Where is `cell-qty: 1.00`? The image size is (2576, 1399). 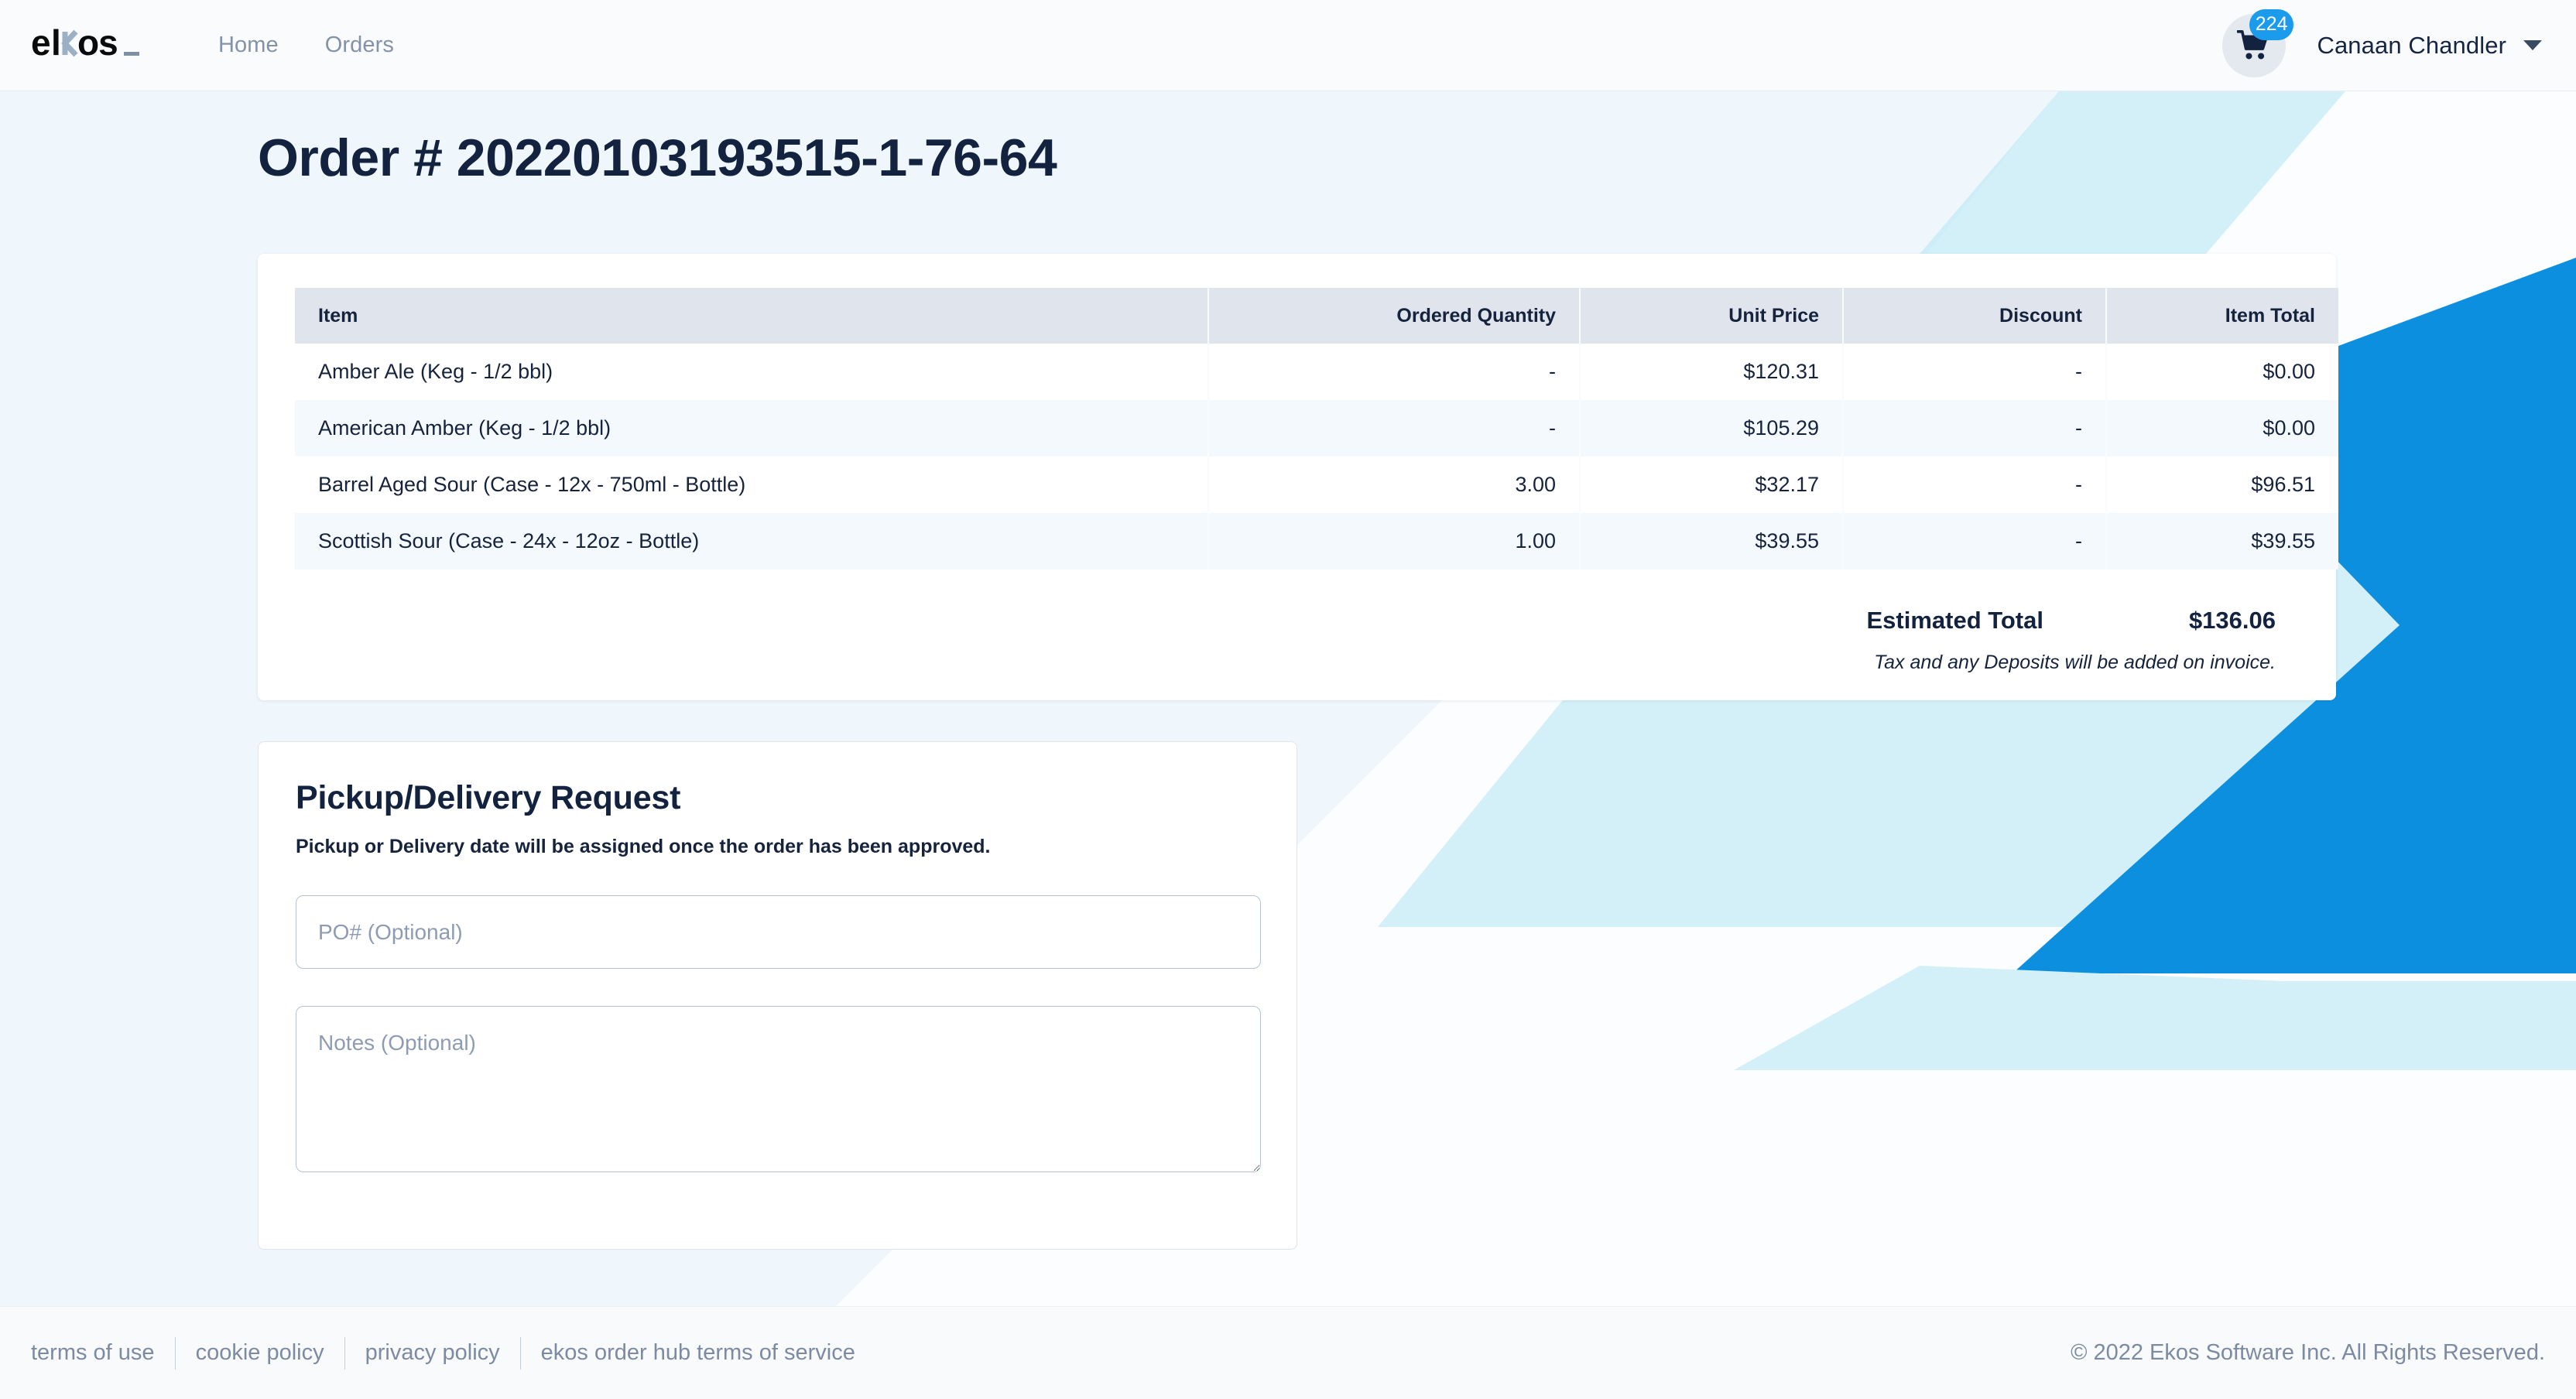
cell-qty: 1.00 is located at coordinates (1394, 541).